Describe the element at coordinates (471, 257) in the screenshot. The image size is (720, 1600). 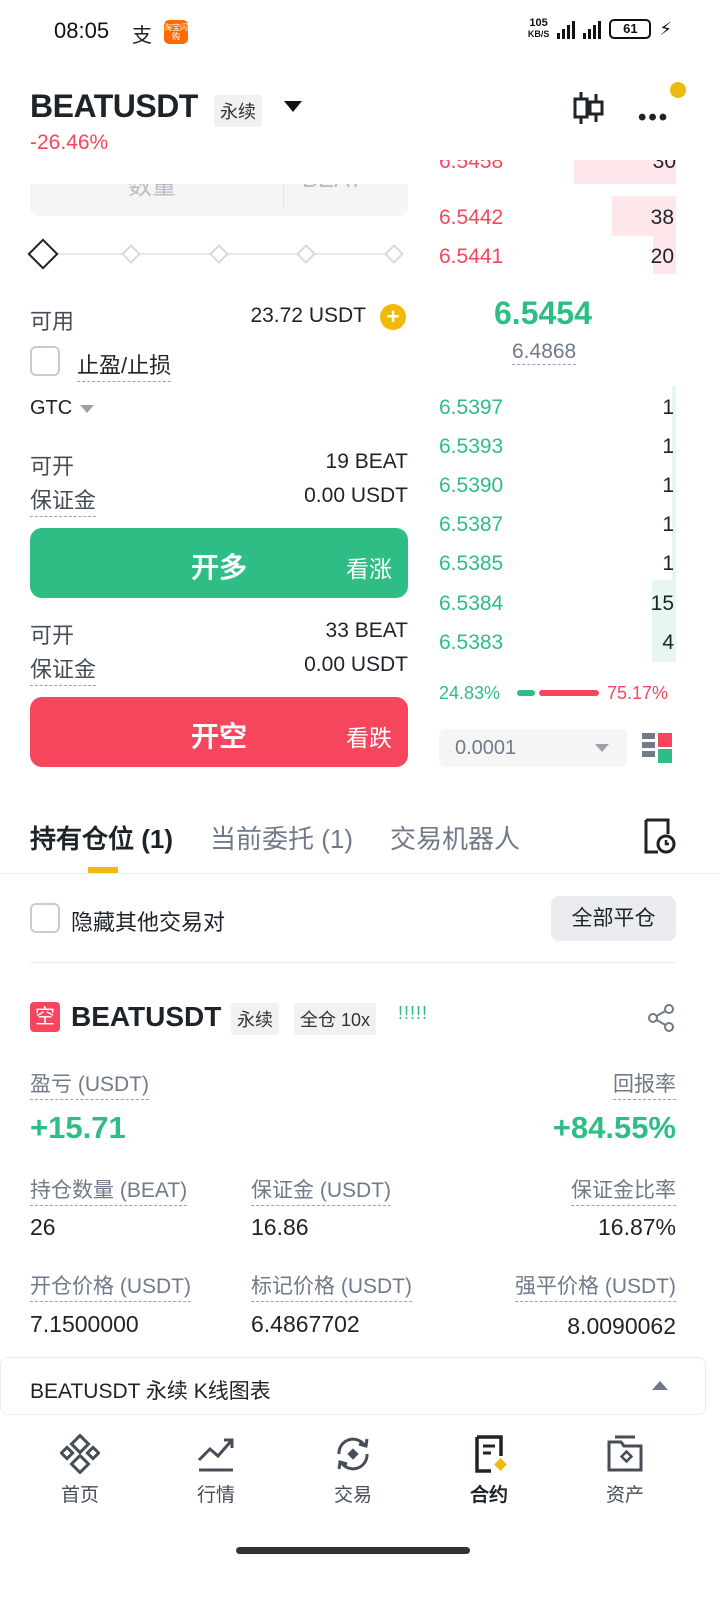
I see `ask-price: 6.5441` at that location.